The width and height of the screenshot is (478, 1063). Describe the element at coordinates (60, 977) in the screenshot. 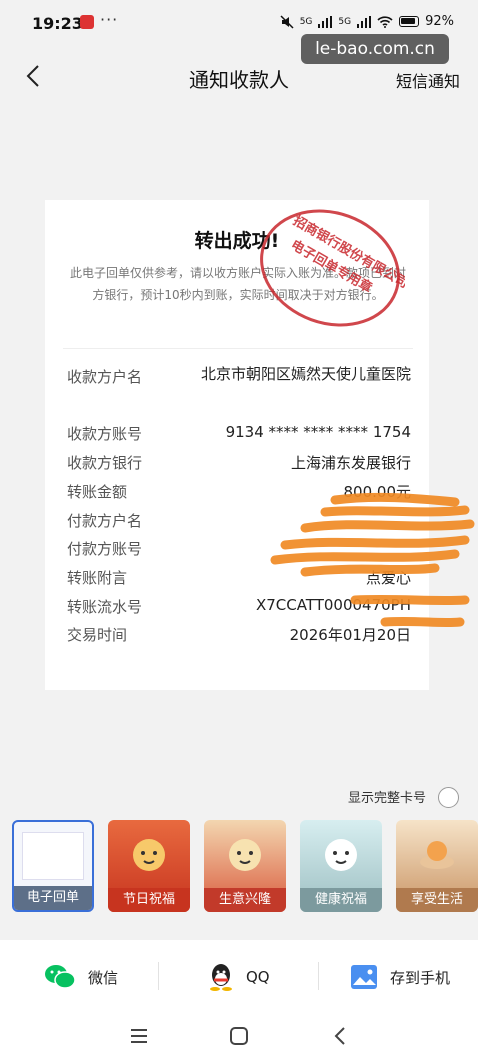

I see `wechat-icon` at that location.